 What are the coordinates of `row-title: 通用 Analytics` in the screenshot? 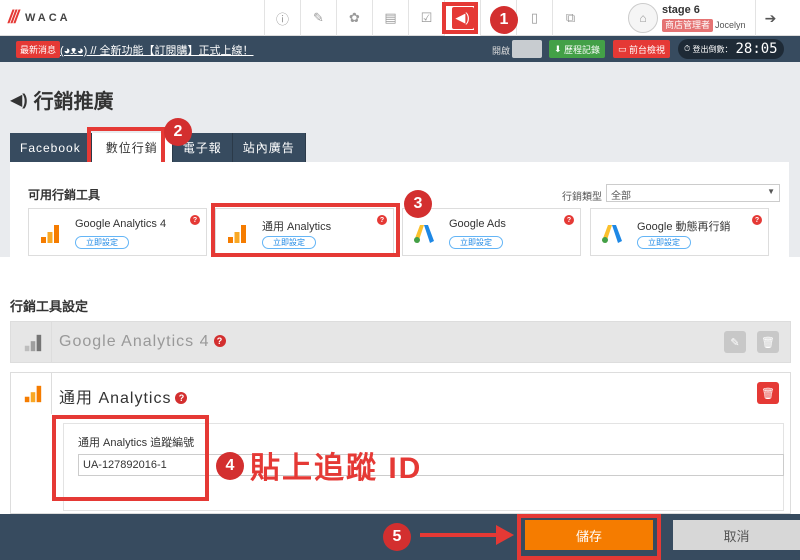 It's located at (115, 398).